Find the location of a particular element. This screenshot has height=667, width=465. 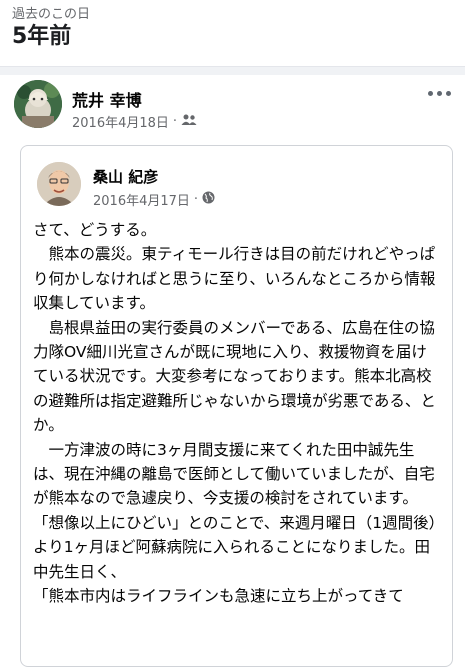

post-meta: 2016年4月18日 · is located at coordinates (134, 121).